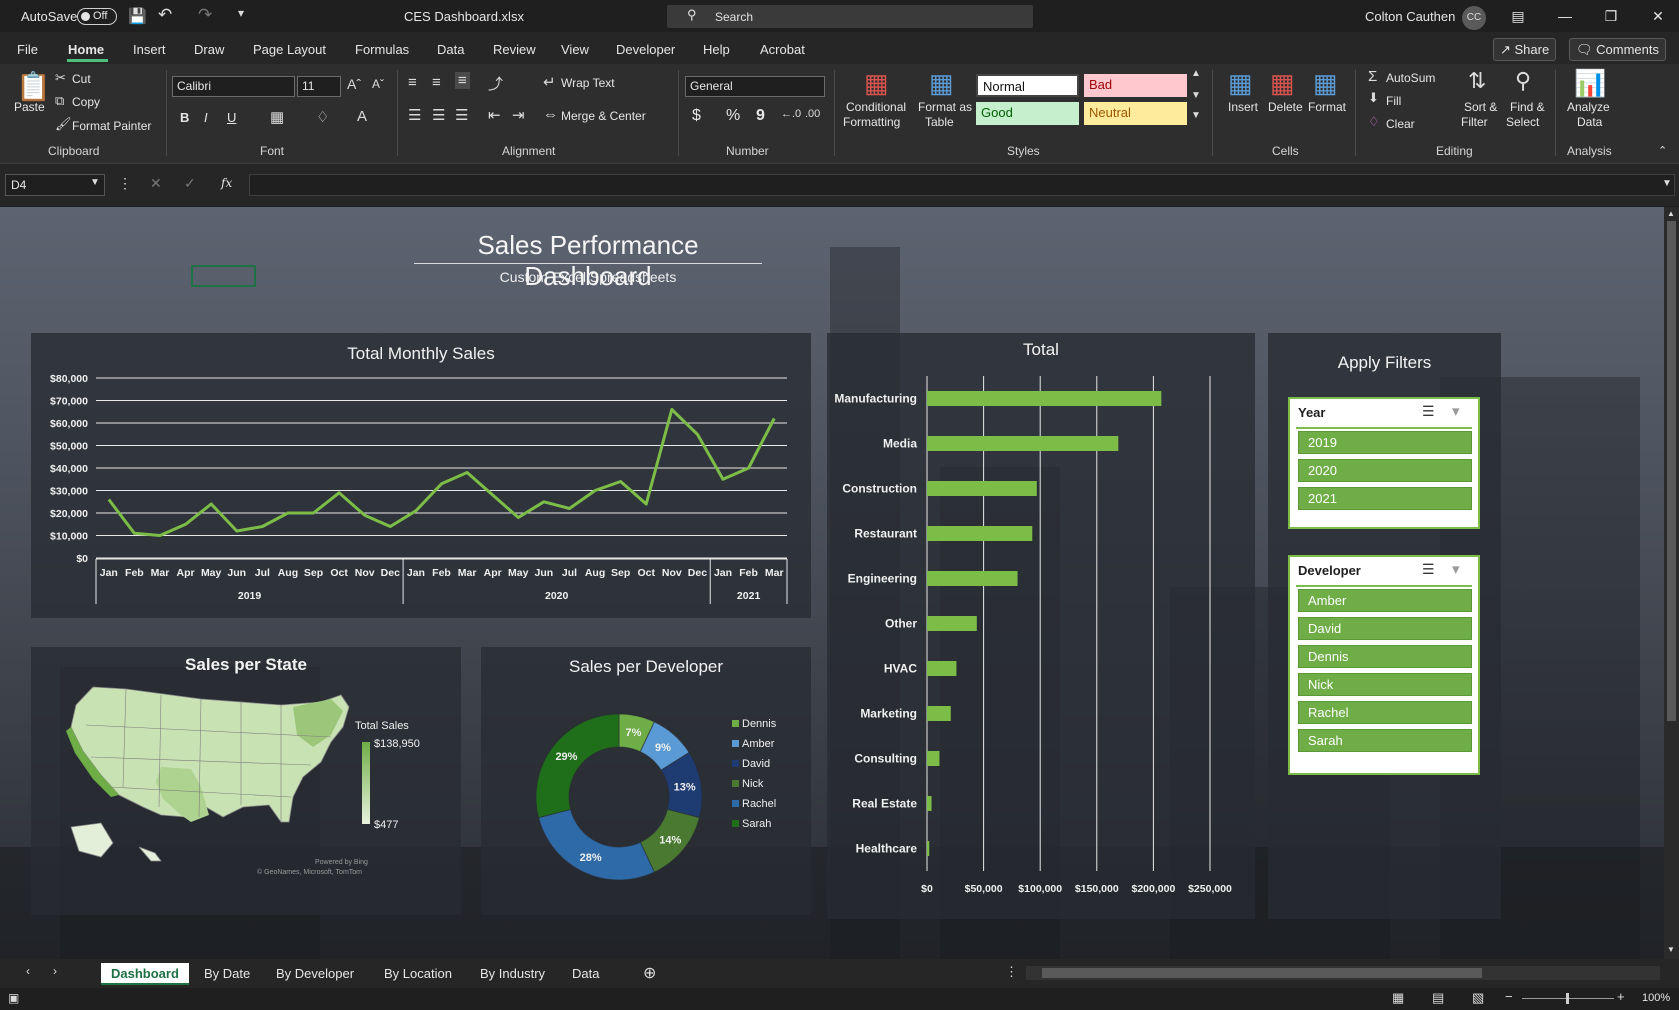  What do you see at coordinates (588, 83) in the screenshot?
I see `wrap-text-button: Wrap Text` at bounding box center [588, 83].